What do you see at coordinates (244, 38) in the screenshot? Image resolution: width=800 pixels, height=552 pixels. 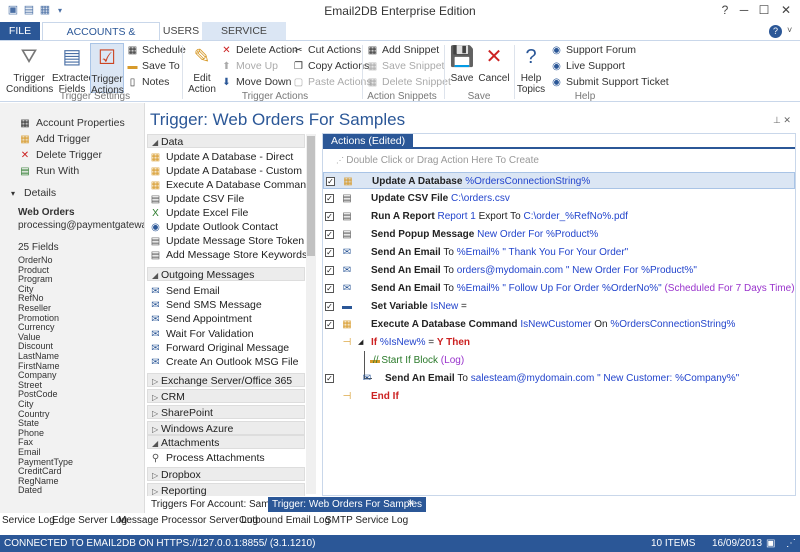 I see `tab-service-status: SERVICE STATUS` at bounding box center [244, 38].